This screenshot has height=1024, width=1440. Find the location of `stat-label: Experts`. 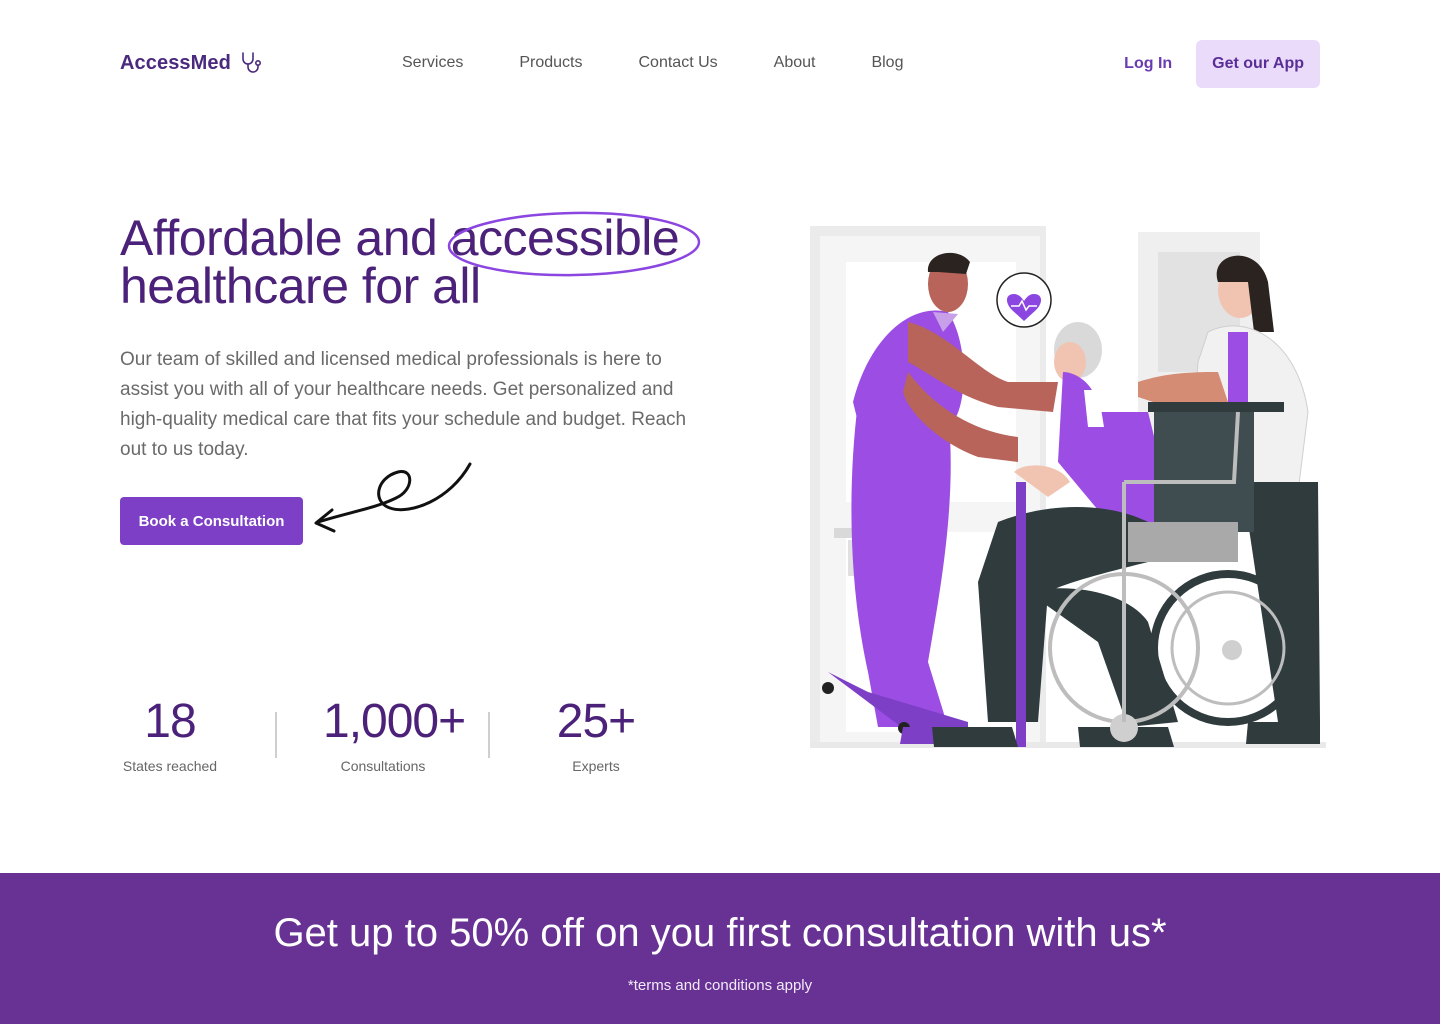

stat-label: Experts is located at coordinates (596, 766).